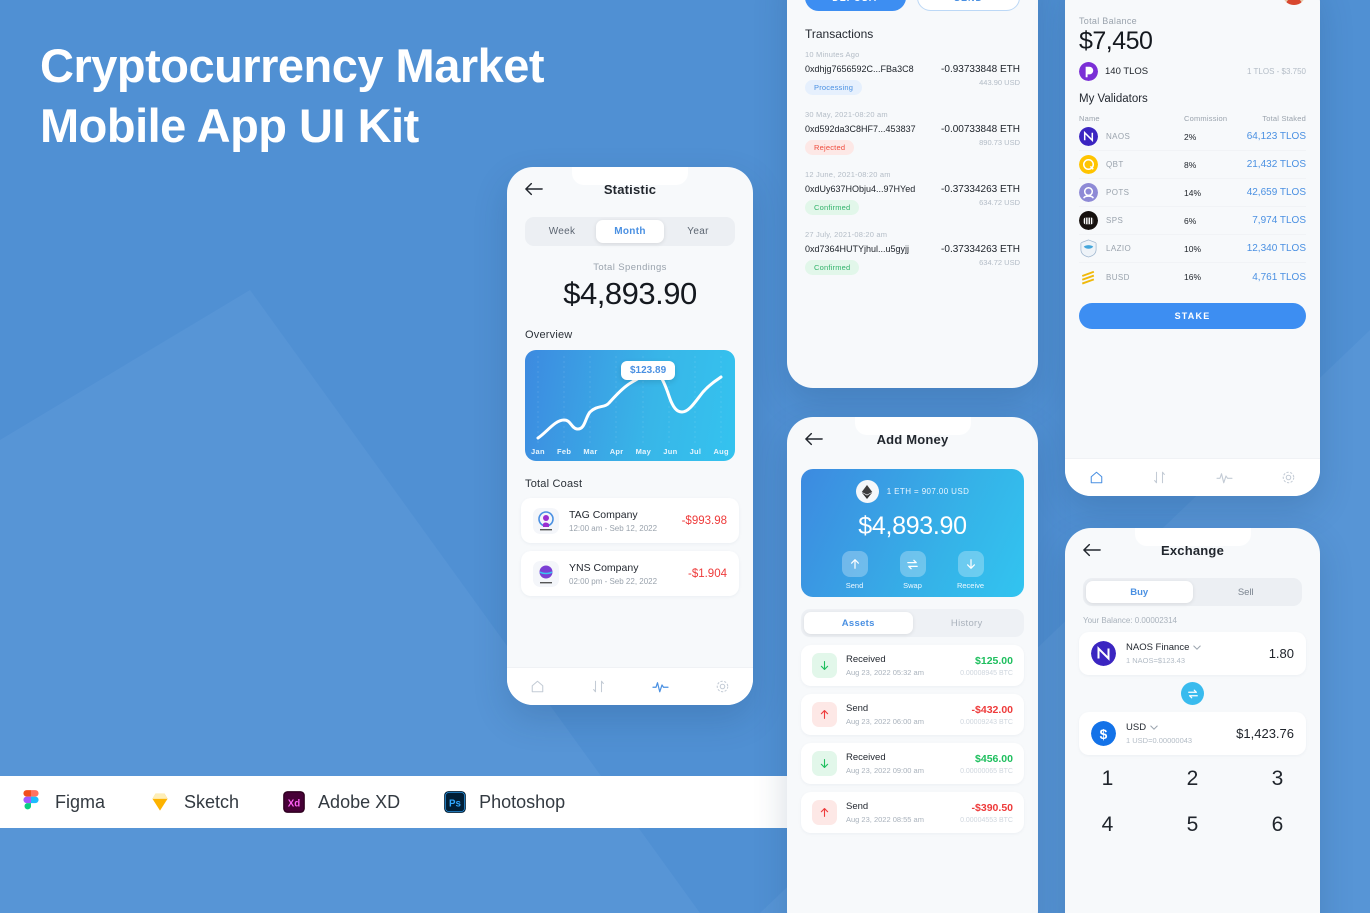  I want to click on buy-sell-tabs: Buy Sell, so click(1192, 592).